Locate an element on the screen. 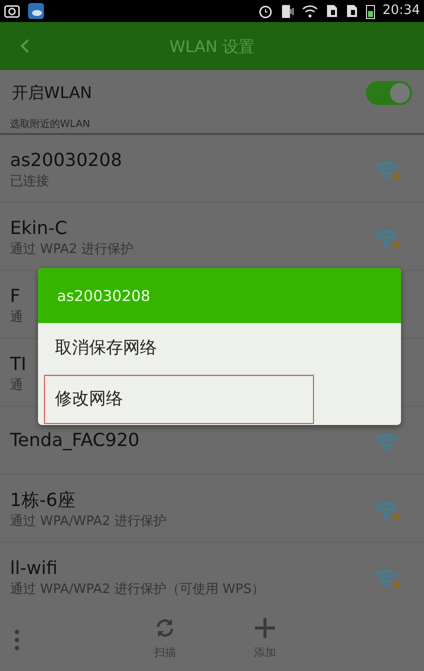 Image resolution: width=424 pixels, height=671 pixels. network-name: F is located at coordinates (15, 297).